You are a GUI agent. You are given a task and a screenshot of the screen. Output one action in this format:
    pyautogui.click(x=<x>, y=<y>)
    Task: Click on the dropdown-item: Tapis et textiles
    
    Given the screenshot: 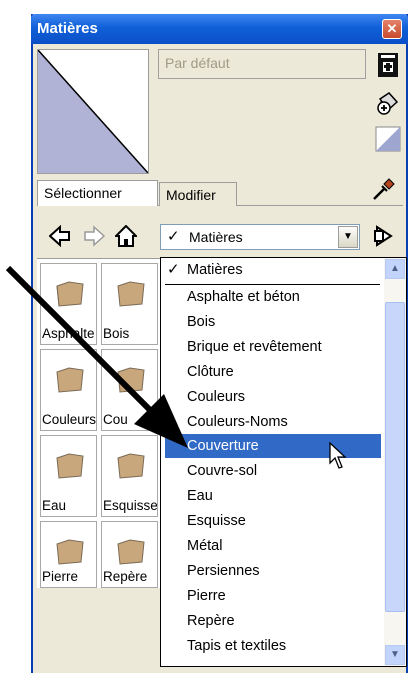 What is the action you would take?
    pyautogui.click(x=236, y=646)
    